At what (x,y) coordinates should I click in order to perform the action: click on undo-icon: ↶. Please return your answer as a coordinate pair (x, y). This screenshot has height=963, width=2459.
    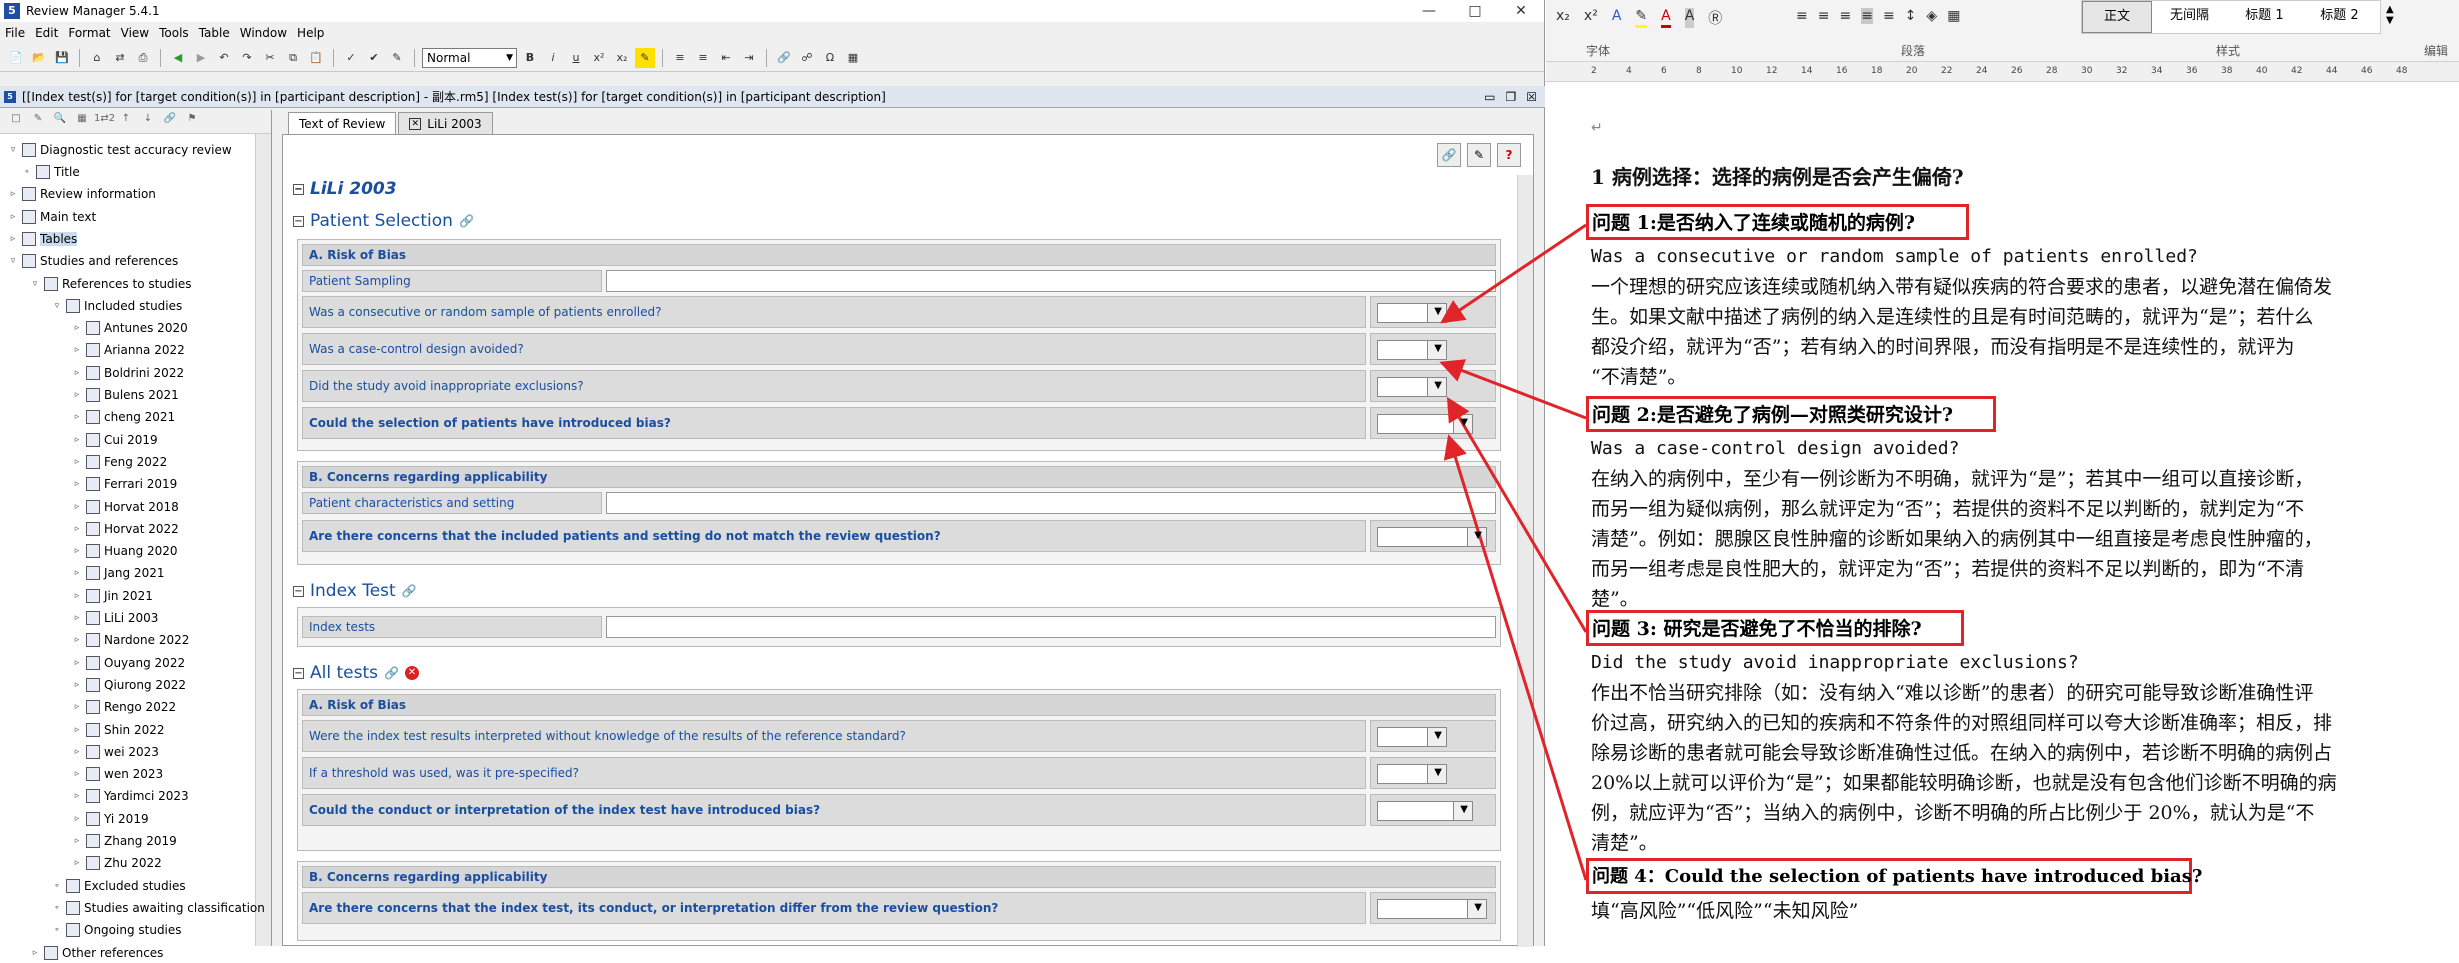
    Looking at the image, I should click on (224, 58).